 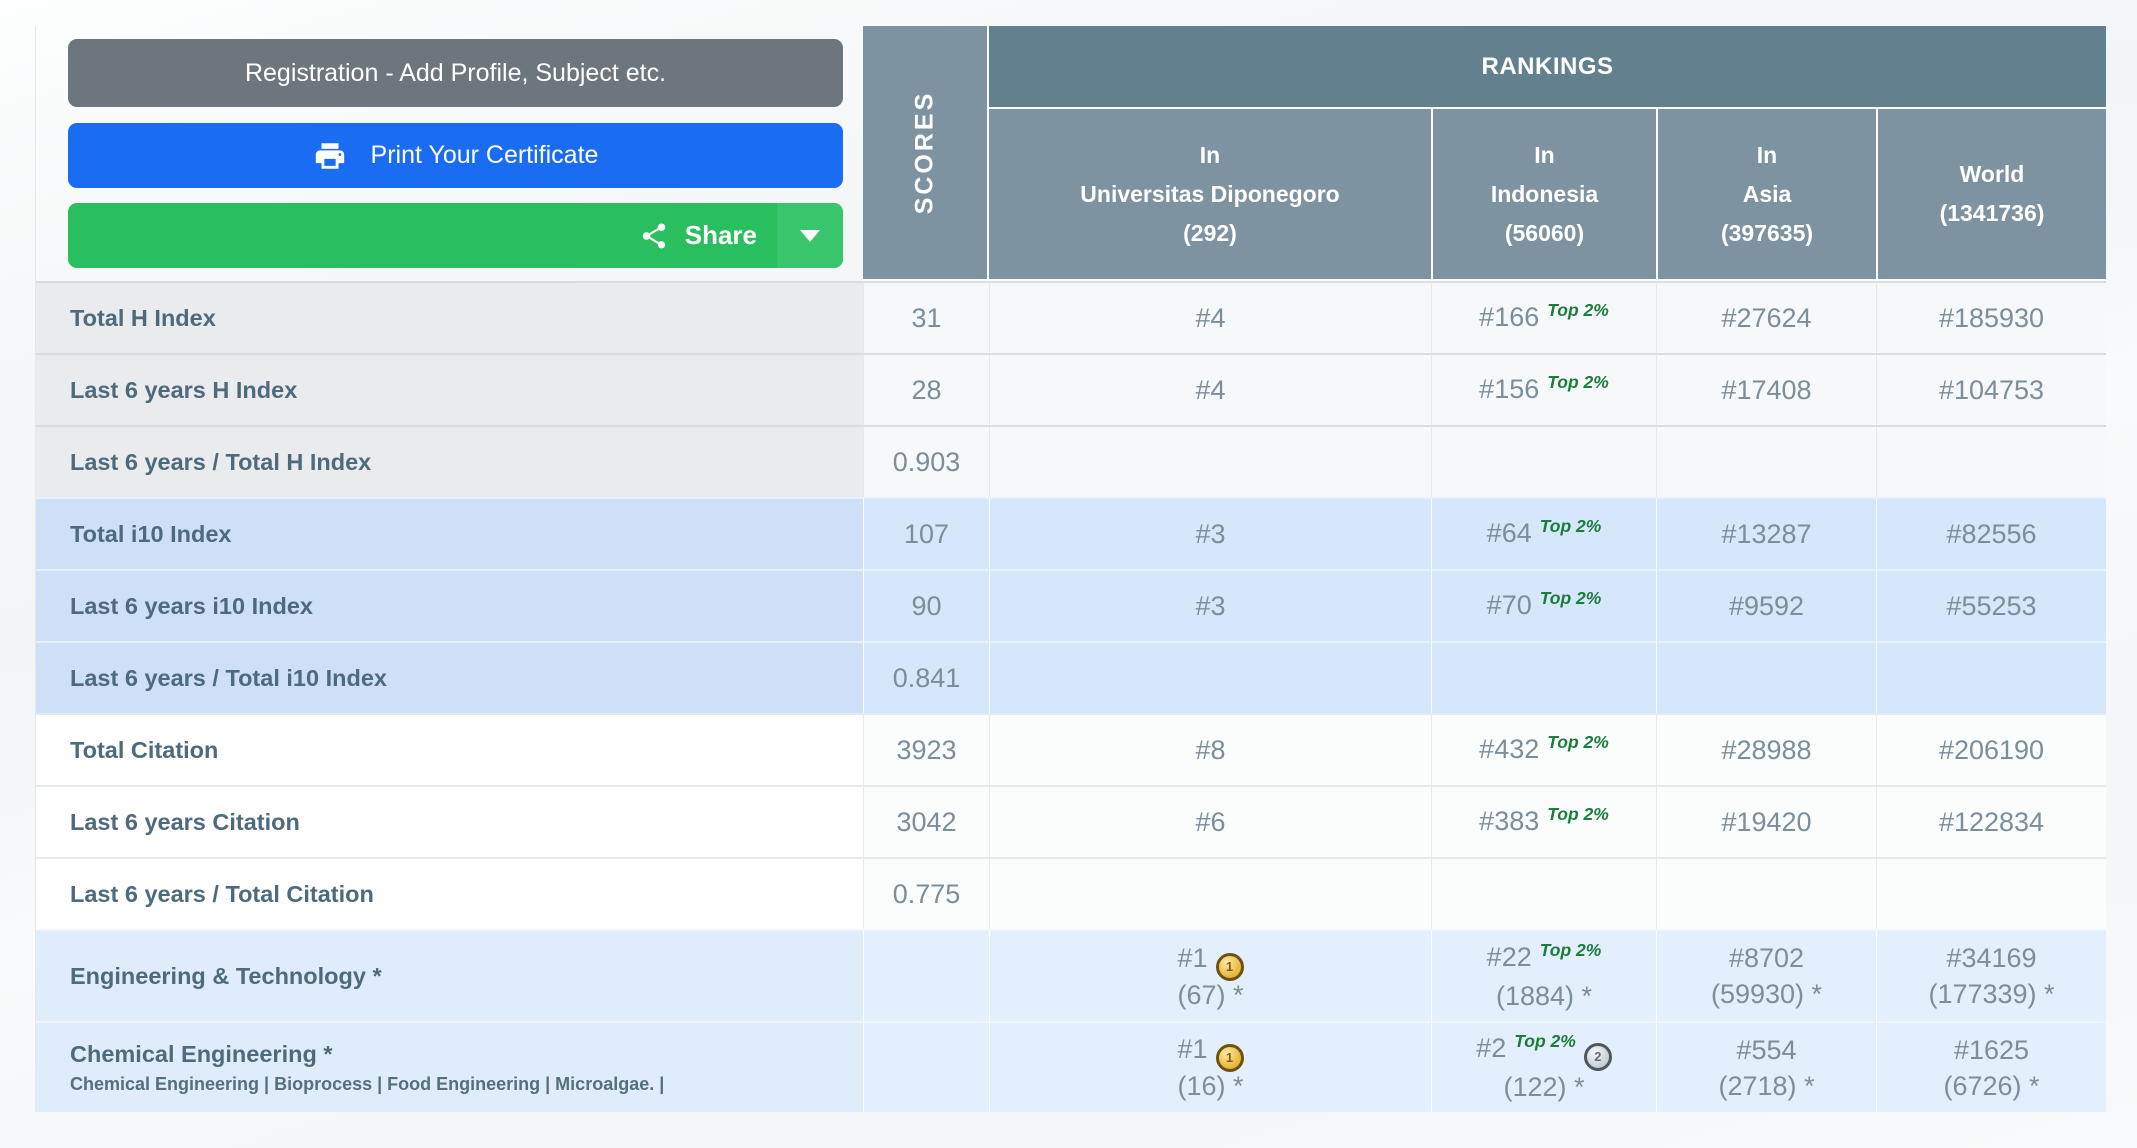 What do you see at coordinates (449, 533) in the screenshot?
I see `row-label: Total i10 Index` at bounding box center [449, 533].